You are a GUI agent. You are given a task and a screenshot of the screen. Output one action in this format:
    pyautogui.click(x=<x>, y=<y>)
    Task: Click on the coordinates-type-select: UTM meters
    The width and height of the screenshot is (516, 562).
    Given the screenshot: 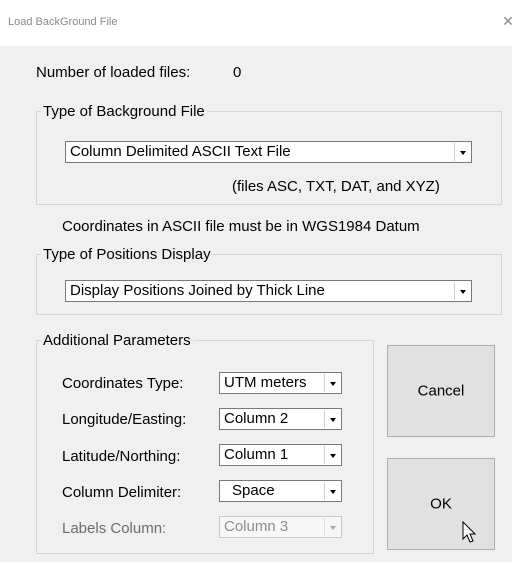 What is the action you would take?
    pyautogui.click(x=280, y=383)
    